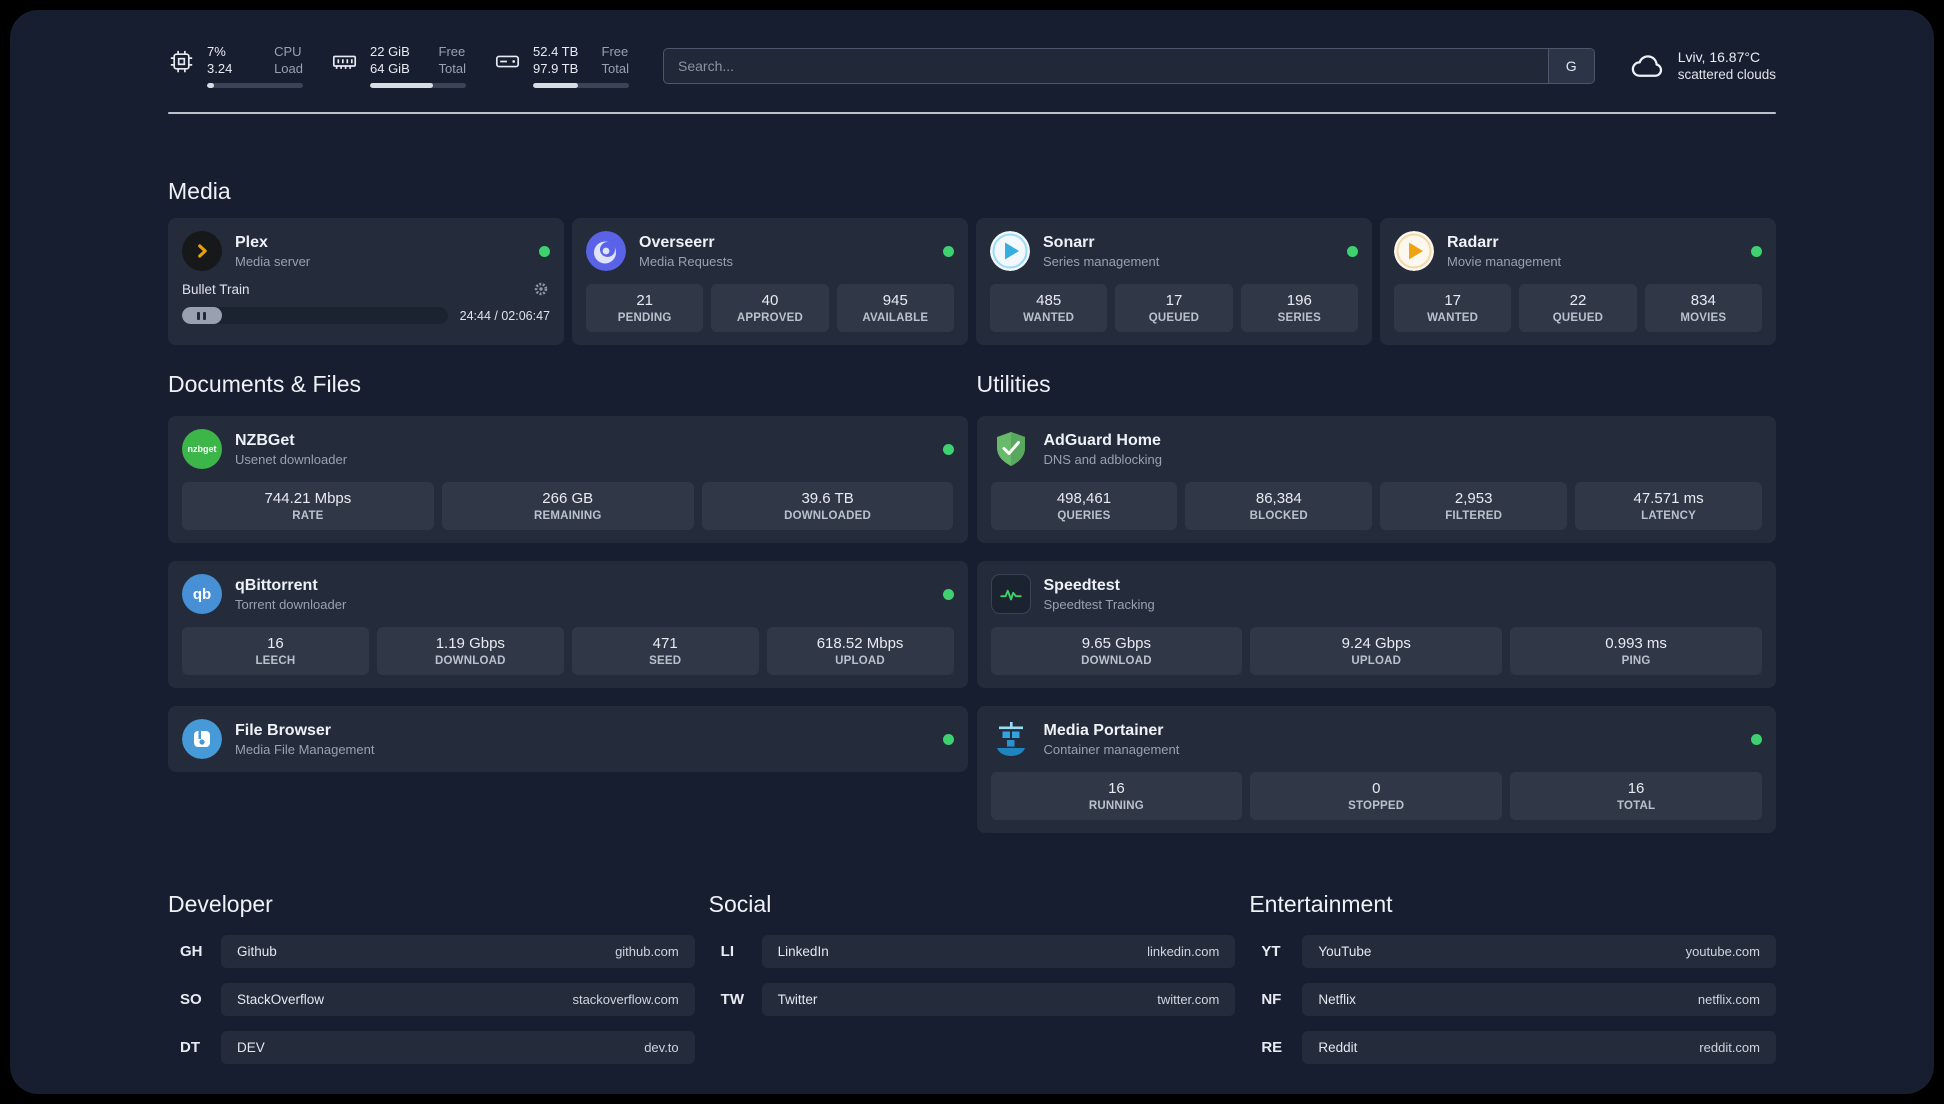 The width and height of the screenshot is (1944, 1104). I want to click on filebrowser-card: File Browser Media File Management, so click(568, 739).